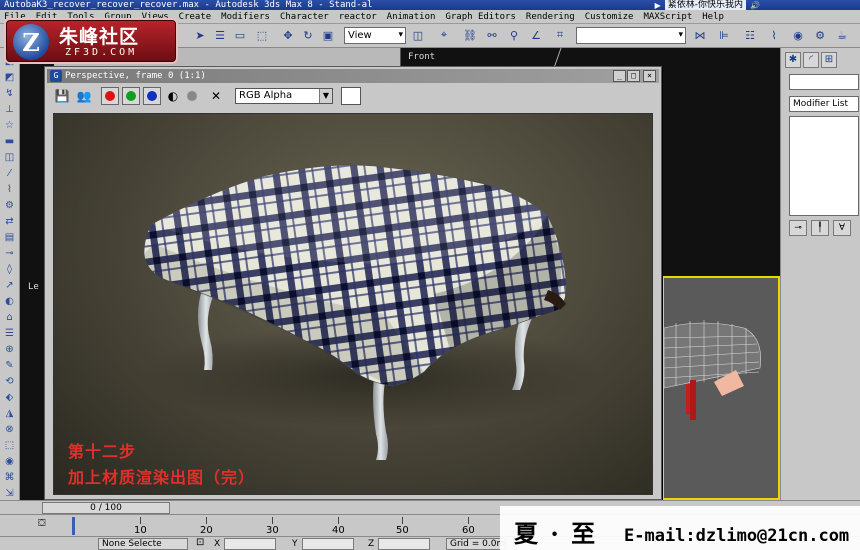 The height and width of the screenshot is (550, 860). What do you see at coordinates (824, 104) in the screenshot?
I see `modifier-list-dropdown: Modifier List` at bounding box center [824, 104].